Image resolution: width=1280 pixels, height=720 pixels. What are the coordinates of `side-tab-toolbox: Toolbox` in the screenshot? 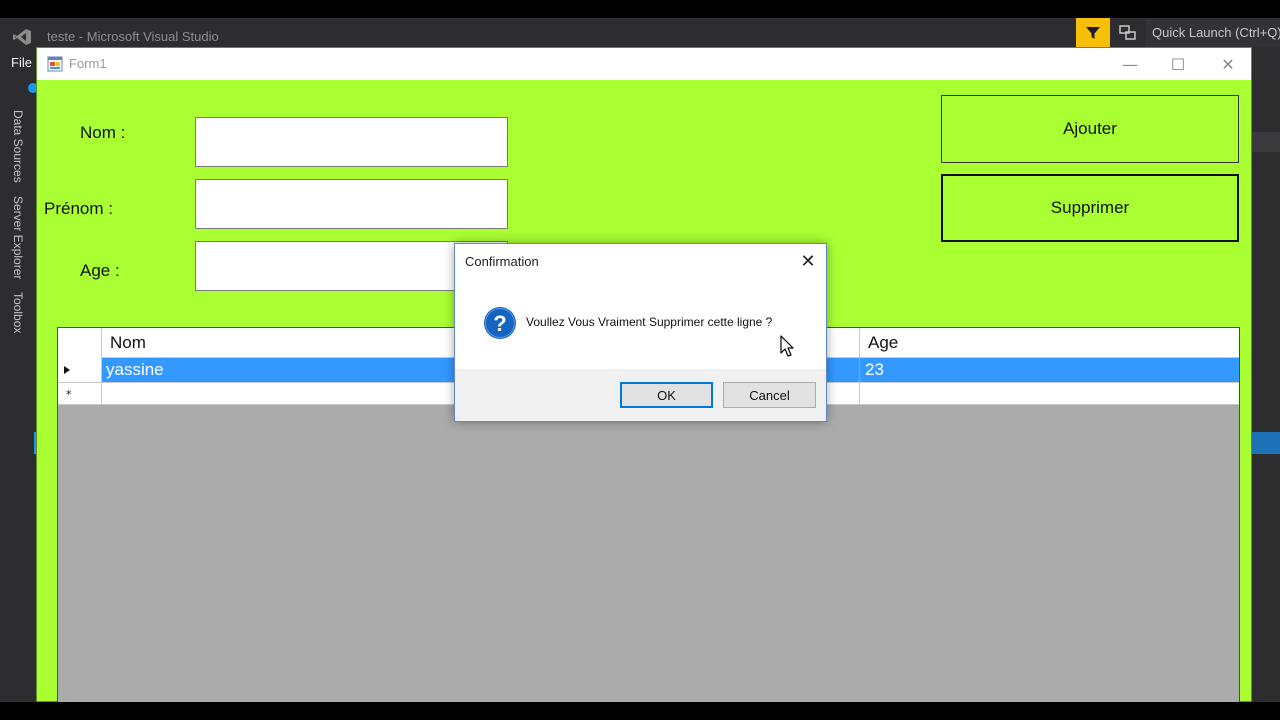 It's located at (18, 312).